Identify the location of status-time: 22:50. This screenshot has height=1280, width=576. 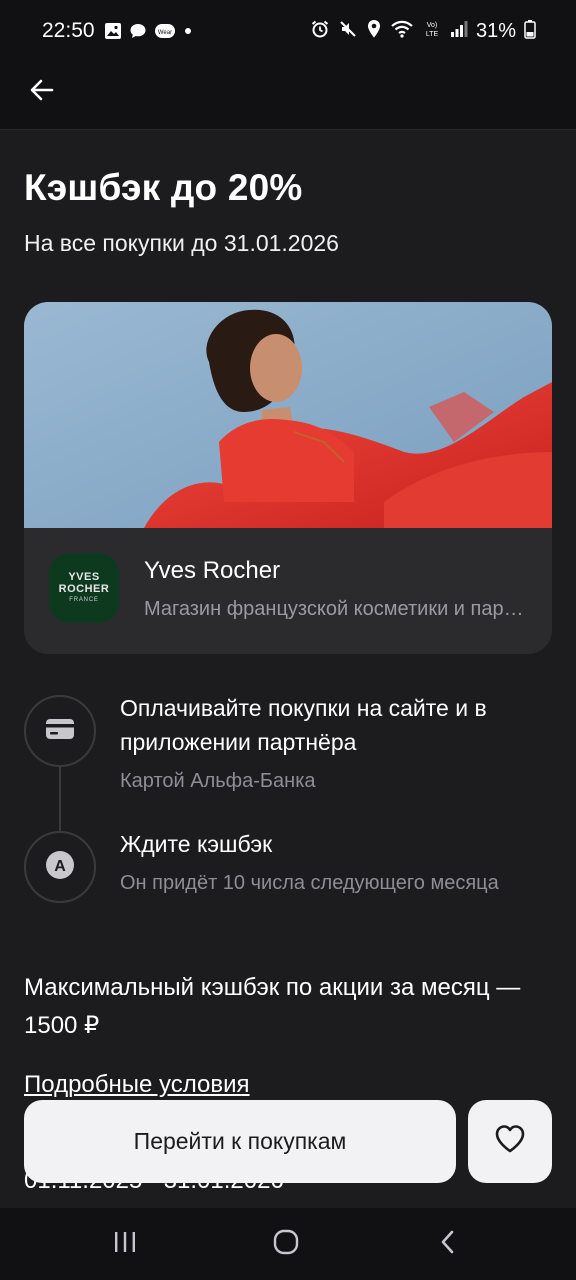
(68, 30).